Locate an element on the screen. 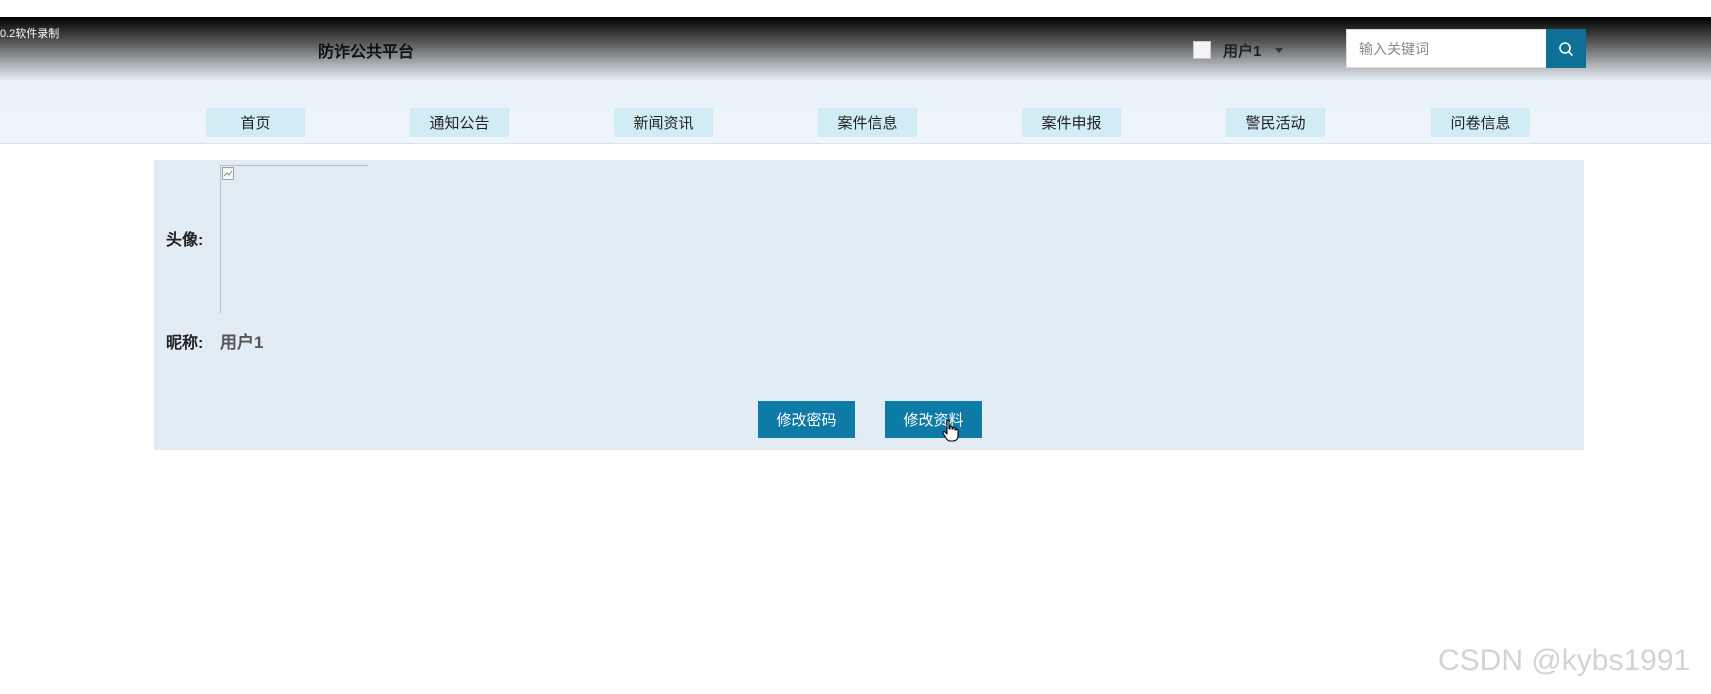 The image size is (1711, 694). nav-item-notices: 通知公告 is located at coordinates (459, 122).